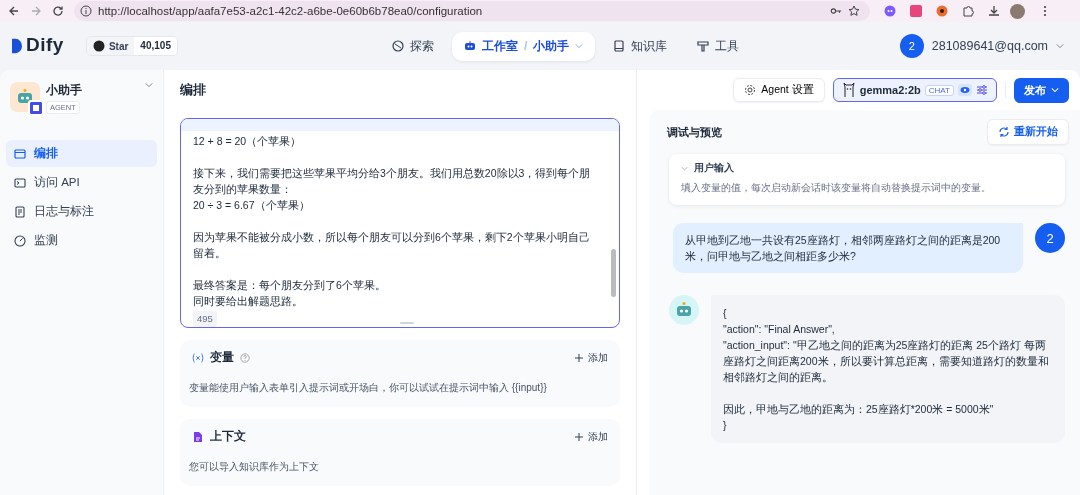 This screenshot has width=1080, height=495. What do you see at coordinates (86, 11) in the screenshot?
I see `info-icon` at bounding box center [86, 11].